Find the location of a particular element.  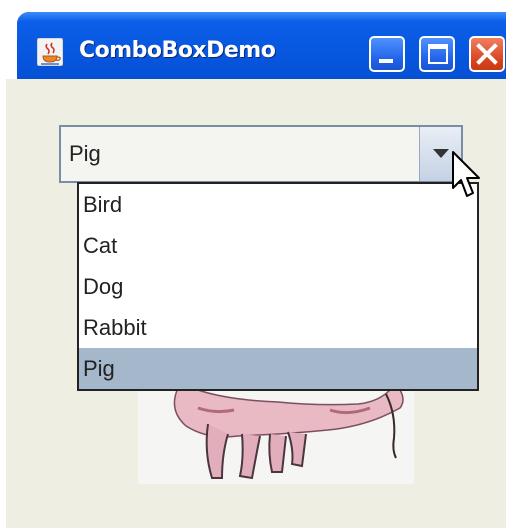

dropdown-item-dog: Dog is located at coordinates (278, 286).